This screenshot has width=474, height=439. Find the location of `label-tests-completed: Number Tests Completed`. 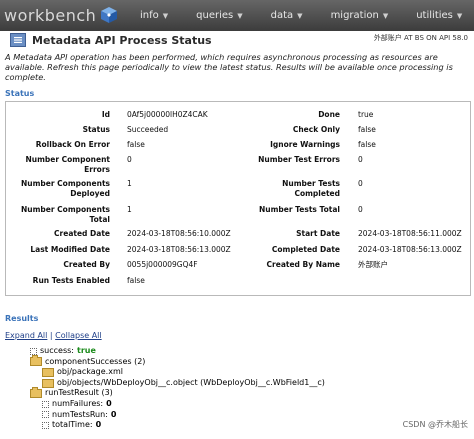

label-tests-completed: Number Tests Completed is located at coordinates (311, 188).